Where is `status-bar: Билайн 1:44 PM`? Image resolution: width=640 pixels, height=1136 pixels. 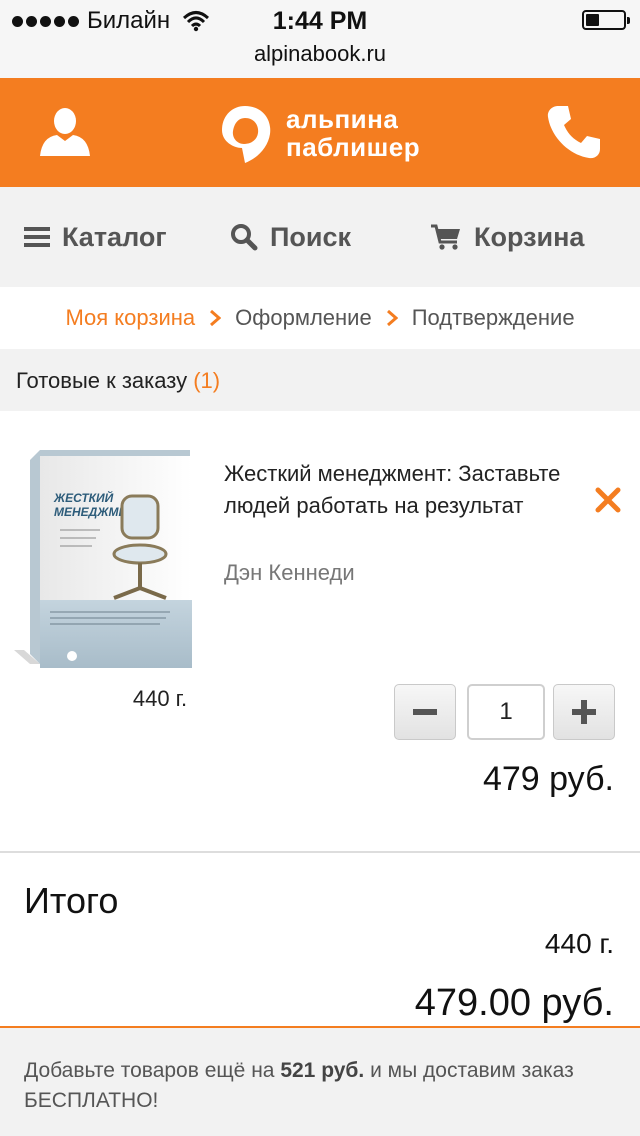
status-bar: Билайн 1:44 PM is located at coordinates (320, 20).